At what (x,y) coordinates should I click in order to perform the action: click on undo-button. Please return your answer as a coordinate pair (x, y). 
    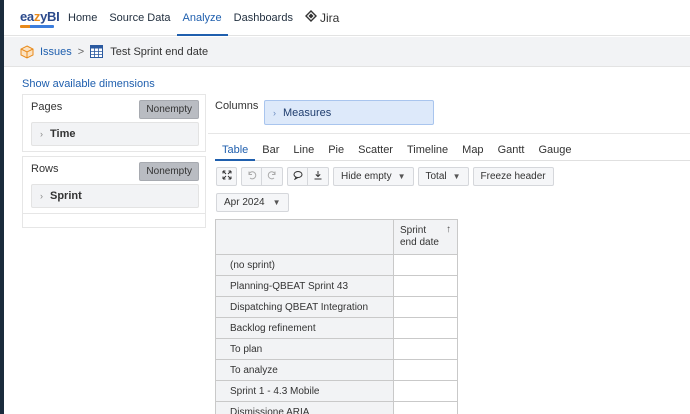
    Looking at the image, I should click on (251, 176).